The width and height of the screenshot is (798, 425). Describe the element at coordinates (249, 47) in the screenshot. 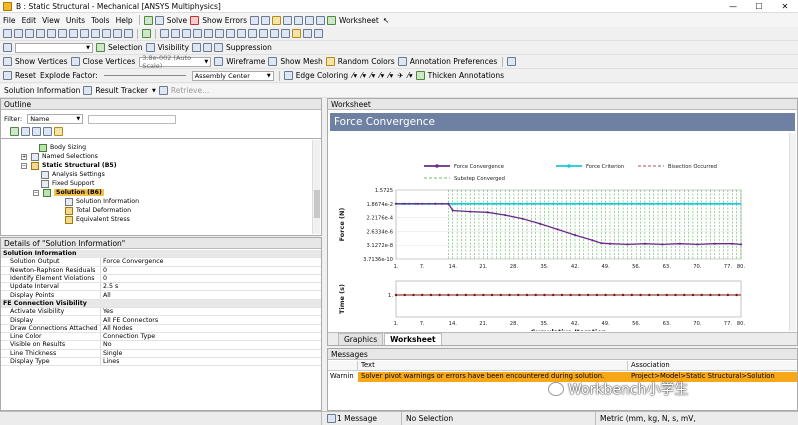

I see `suppression-button: Suppression` at that location.